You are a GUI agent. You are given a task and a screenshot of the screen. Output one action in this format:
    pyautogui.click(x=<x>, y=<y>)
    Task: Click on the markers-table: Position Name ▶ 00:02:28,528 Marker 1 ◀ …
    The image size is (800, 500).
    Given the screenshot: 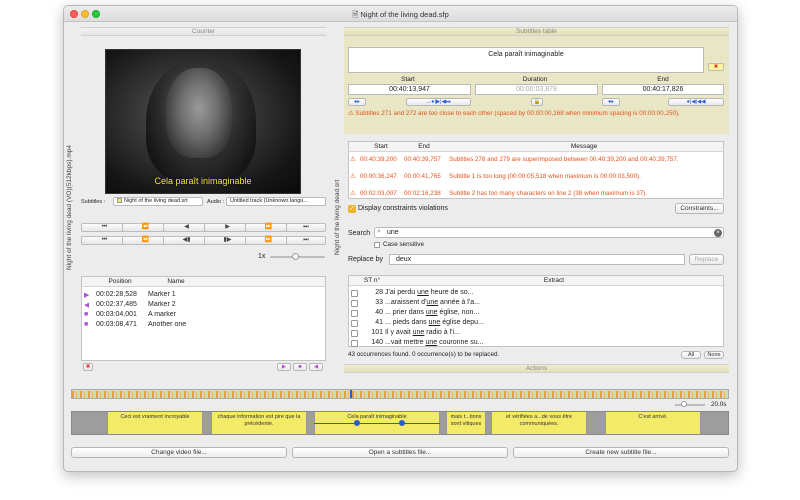 What is the action you would take?
    pyautogui.click(x=203, y=318)
    